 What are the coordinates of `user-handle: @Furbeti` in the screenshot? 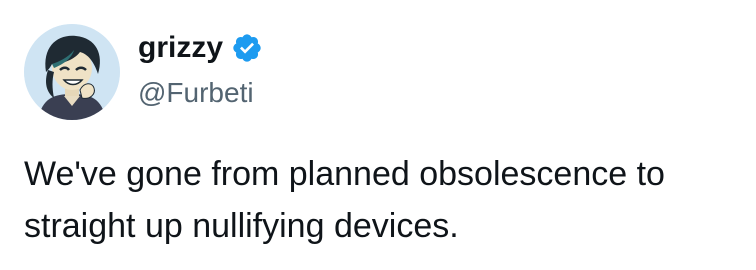 It's located at (196, 93).